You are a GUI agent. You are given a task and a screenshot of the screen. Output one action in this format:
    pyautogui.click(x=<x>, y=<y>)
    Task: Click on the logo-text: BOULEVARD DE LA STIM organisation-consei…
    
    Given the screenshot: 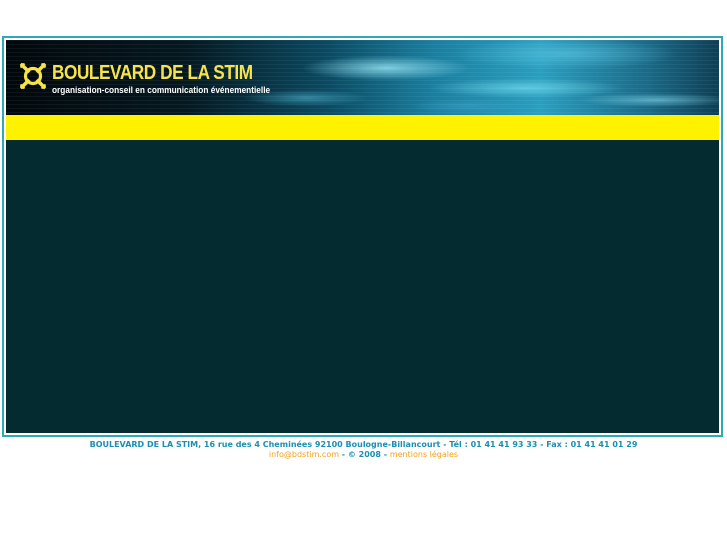 What is the action you would take?
    pyautogui.click(x=170, y=79)
    